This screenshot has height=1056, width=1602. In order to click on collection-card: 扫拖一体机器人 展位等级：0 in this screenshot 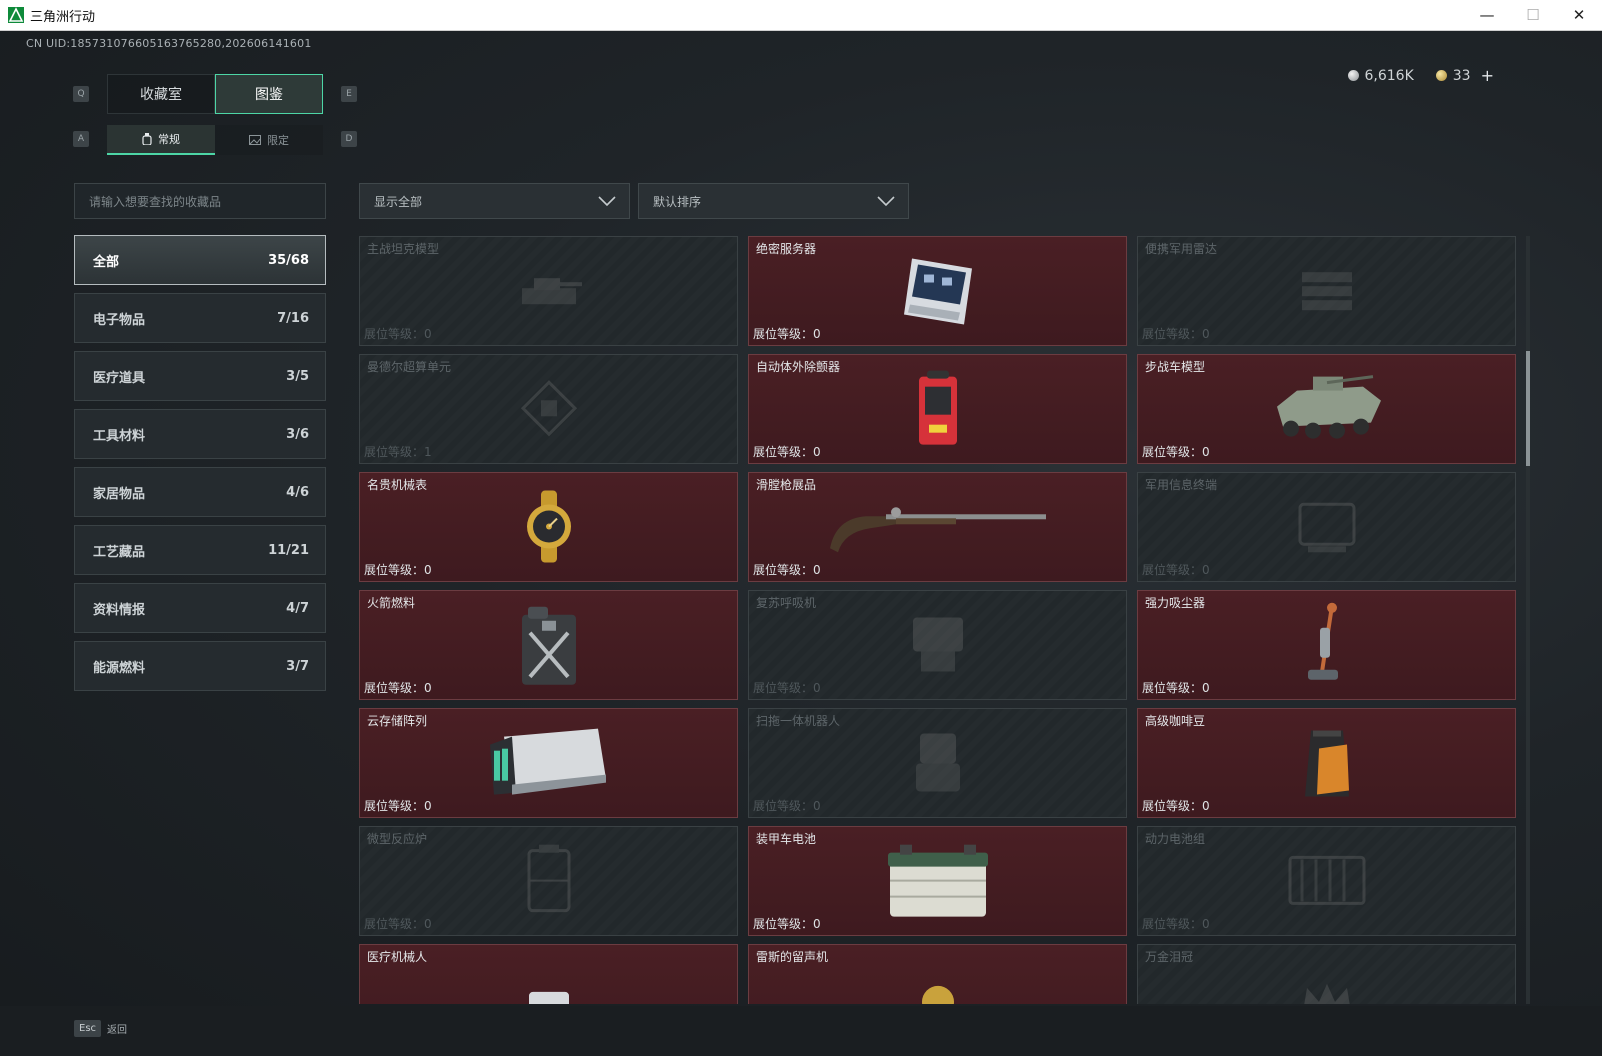, I will do `click(937, 763)`.